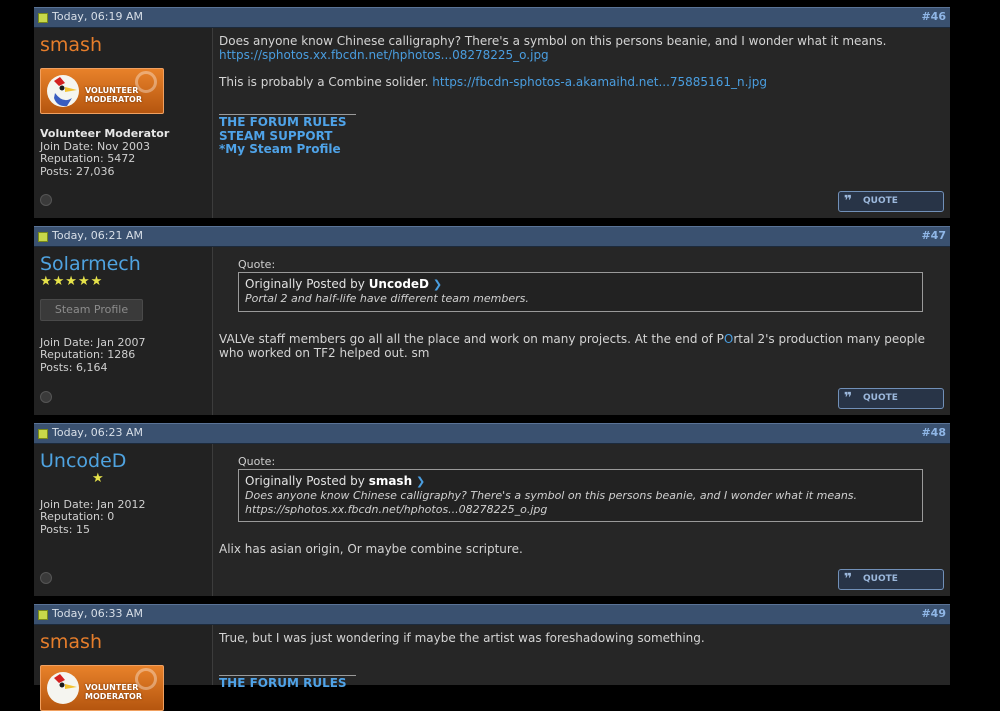  Describe the element at coordinates (91, 310) in the screenshot. I see `steam-profile-button: Steam Profile` at that location.